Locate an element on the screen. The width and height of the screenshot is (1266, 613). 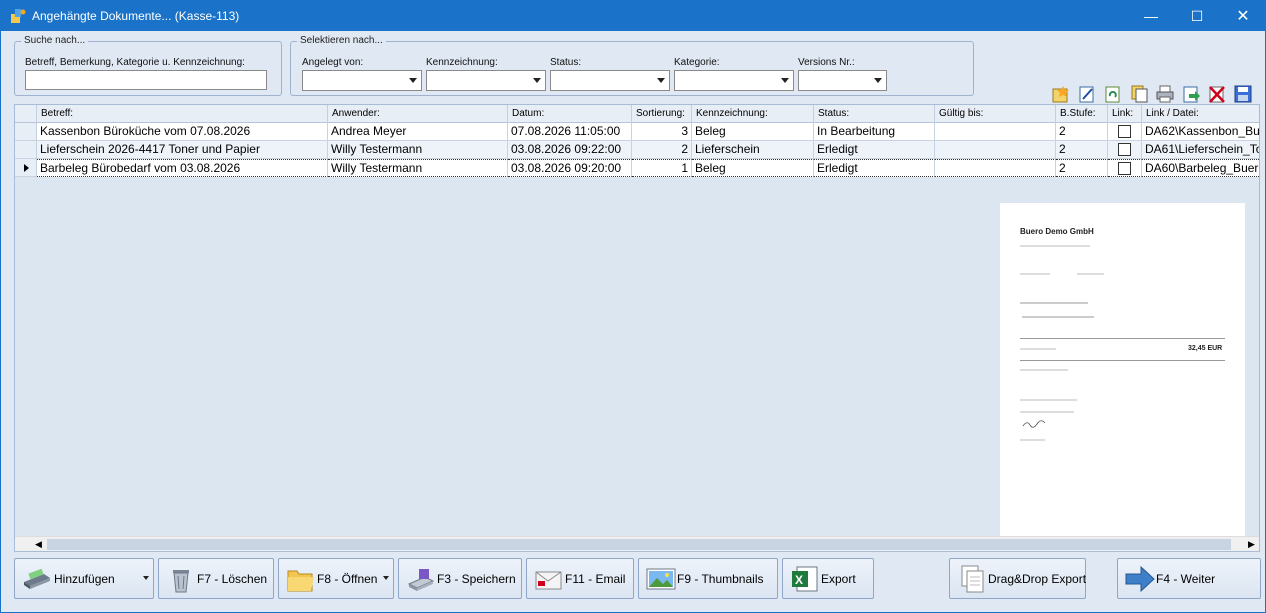
column-header-kennzeichnung: Kennzeichnung: is located at coordinates (753, 114).